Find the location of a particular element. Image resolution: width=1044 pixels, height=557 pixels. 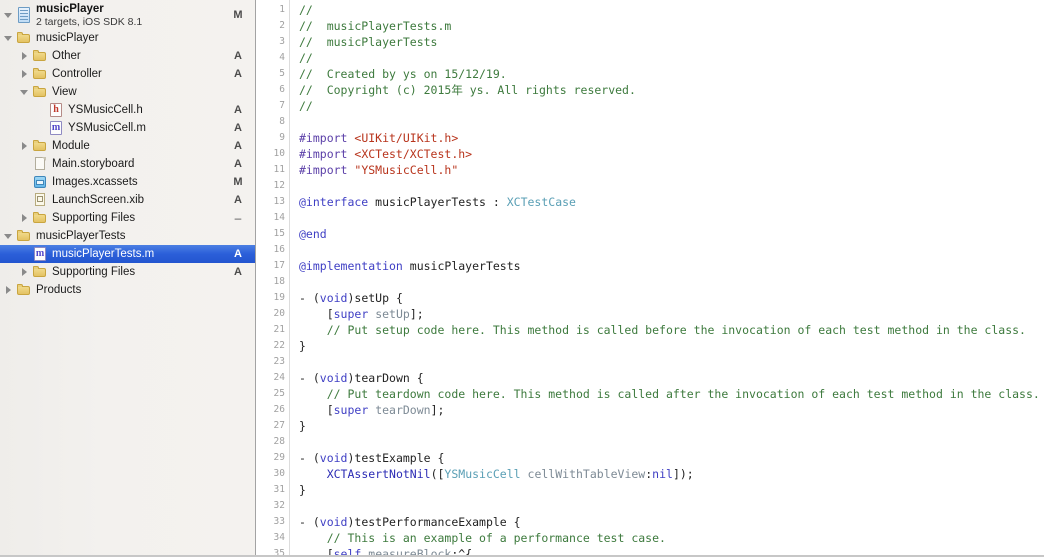

navigator-project-row: musicPlayer 2 targets, iOS SDK 8.1 M is located at coordinates (127, 15).